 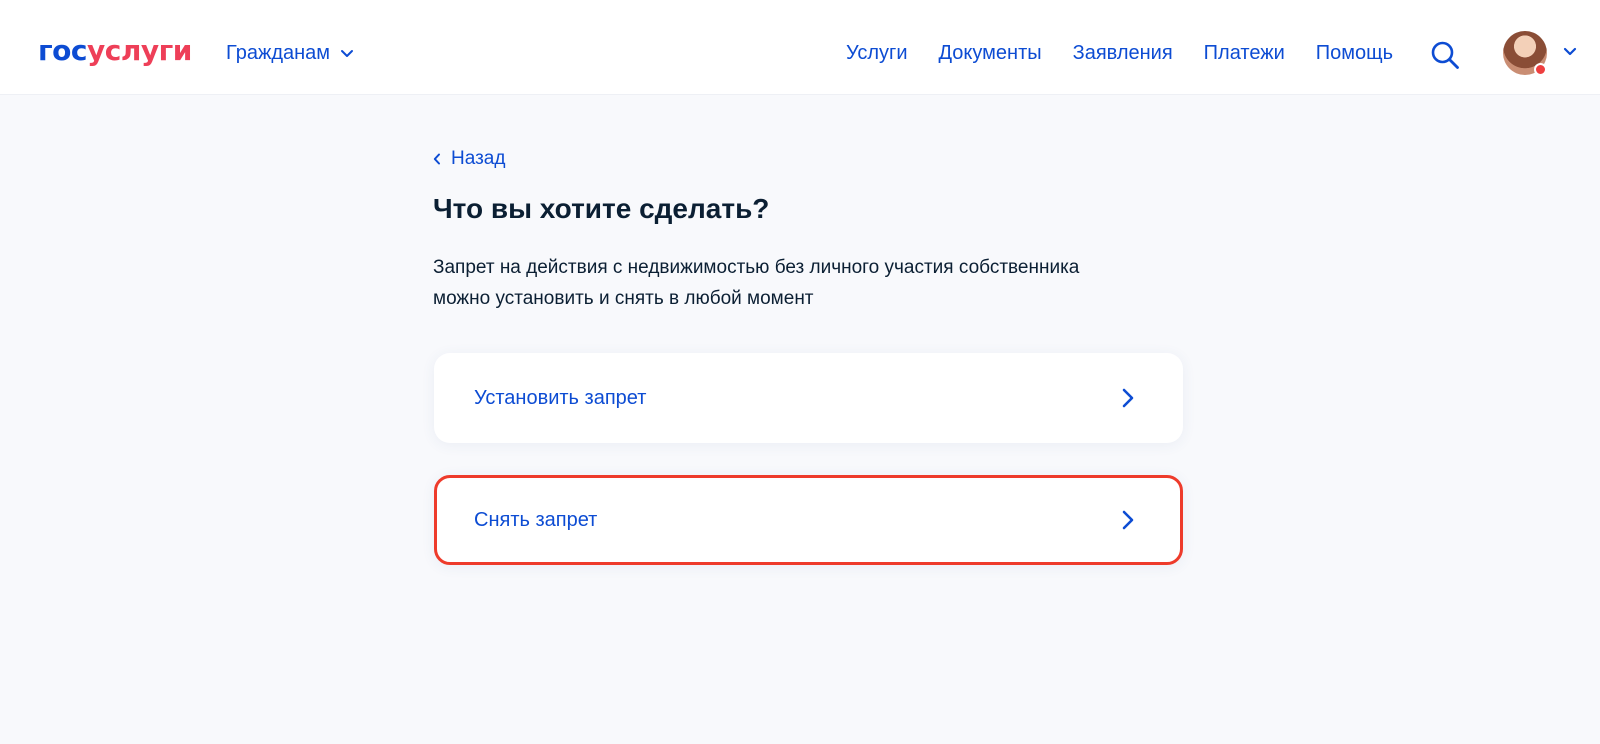 What do you see at coordinates (1123, 53) in the screenshot?
I see `nav-applications: Заявления` at bounding box center [1123, 53].